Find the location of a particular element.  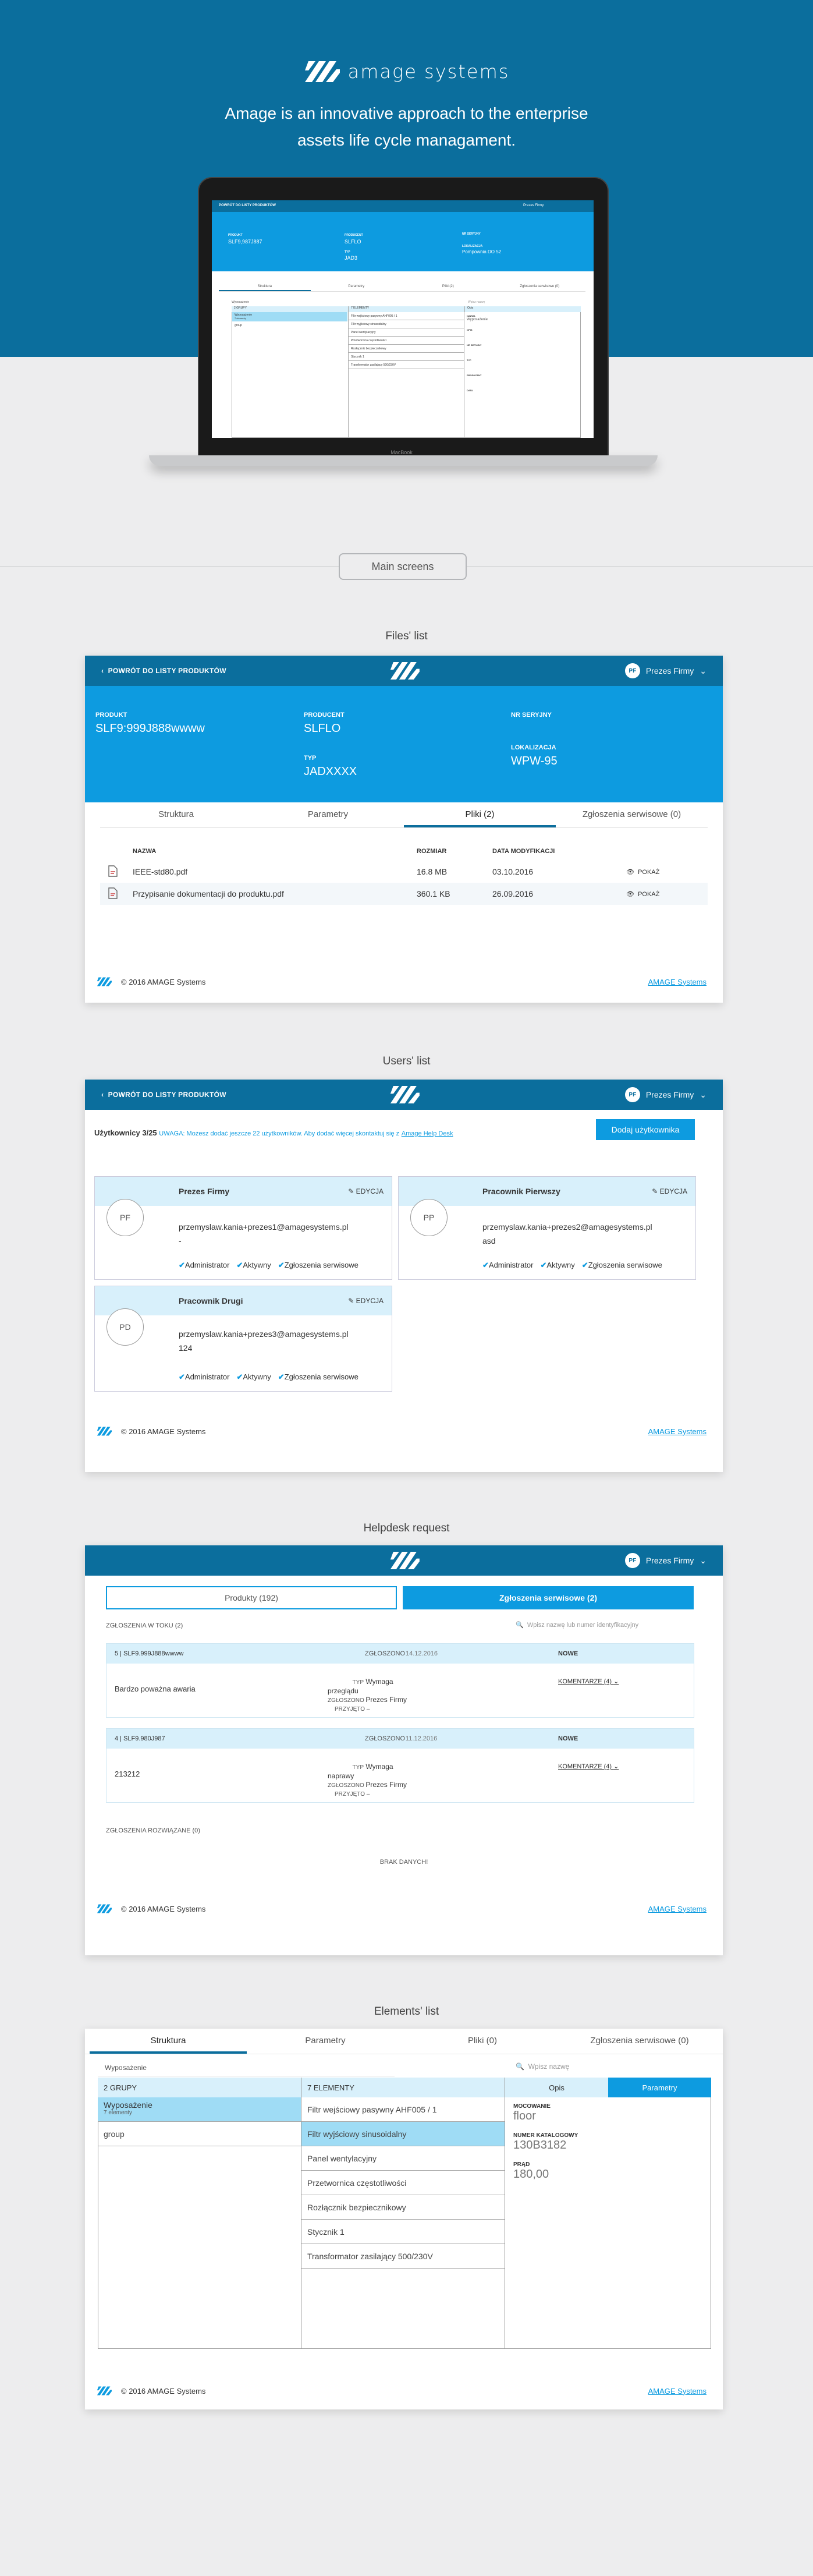

search-input: 🔍 Wpisz nazwę lub numer identyfikacyjny is located at coordinates (577, 1625).